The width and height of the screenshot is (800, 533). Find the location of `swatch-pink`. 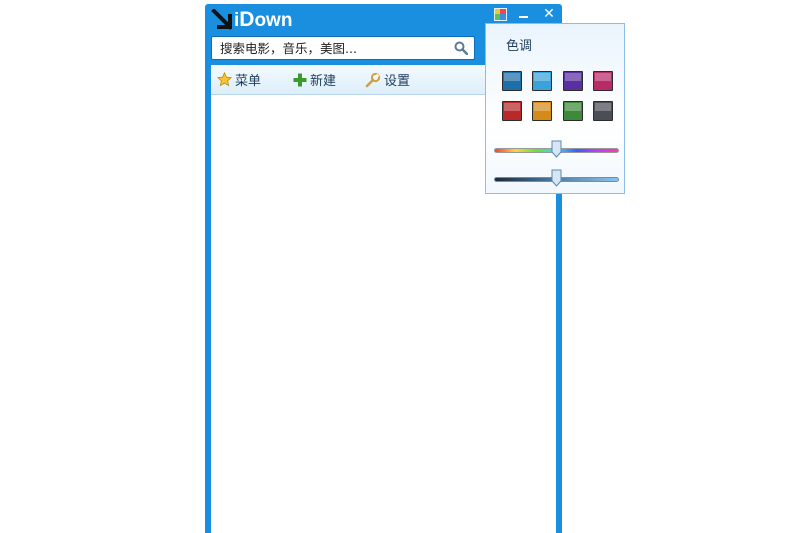

swatch-pink is located at coordinates (603, 81).